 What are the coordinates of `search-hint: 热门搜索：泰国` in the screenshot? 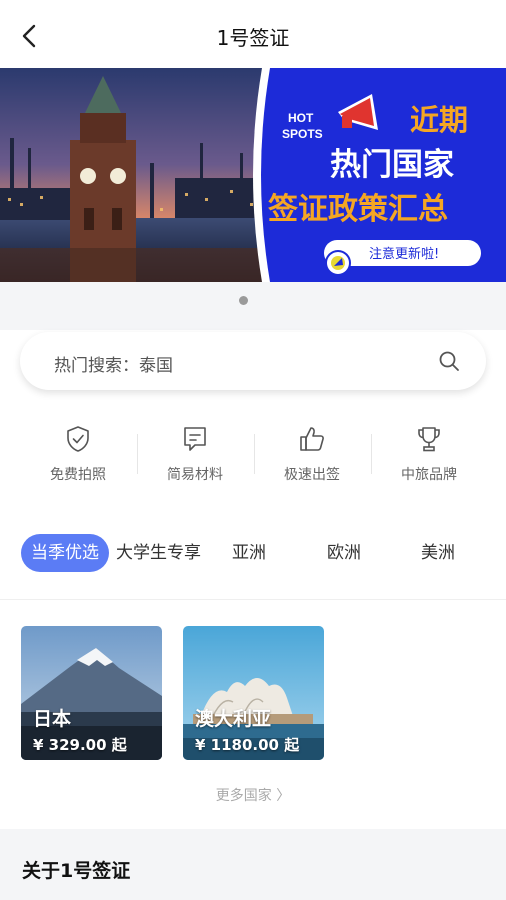 It's located at (113, 366).